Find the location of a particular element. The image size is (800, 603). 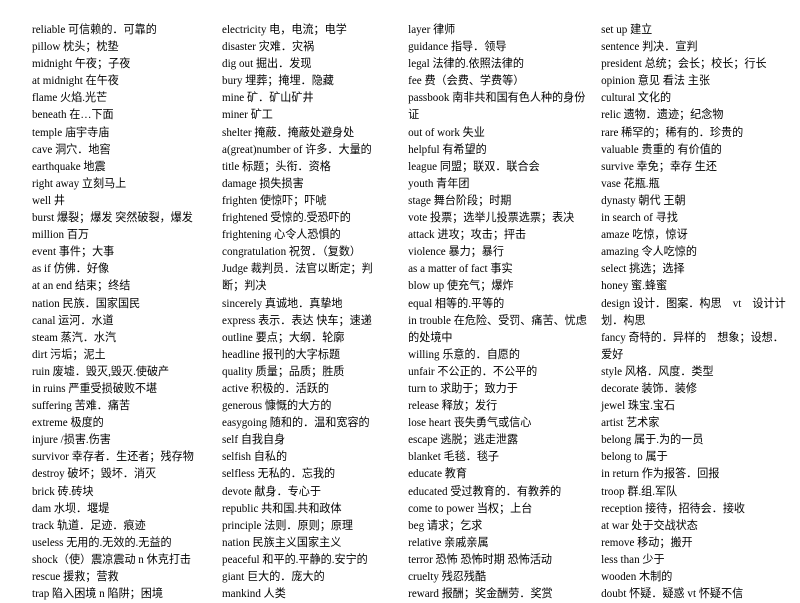

vocabulary-entry: fancy 奇特的．异样的 想象；设想．爱好 is located at coordinates (692, 346).